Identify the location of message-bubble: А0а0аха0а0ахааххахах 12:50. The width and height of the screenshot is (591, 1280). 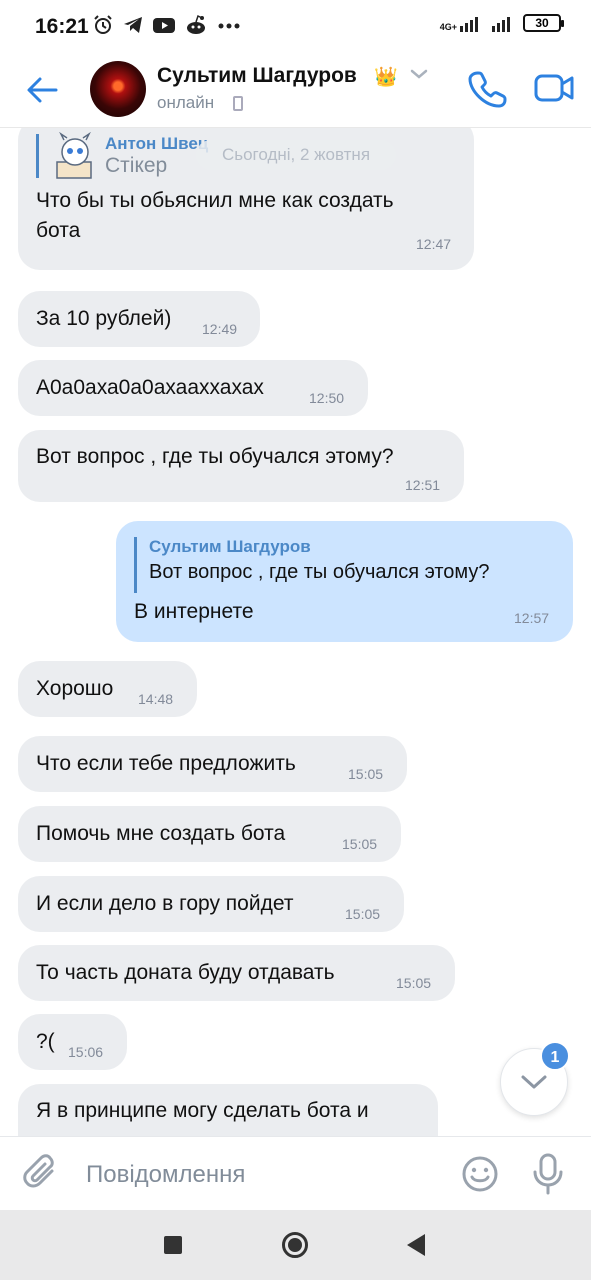
(193, 388).